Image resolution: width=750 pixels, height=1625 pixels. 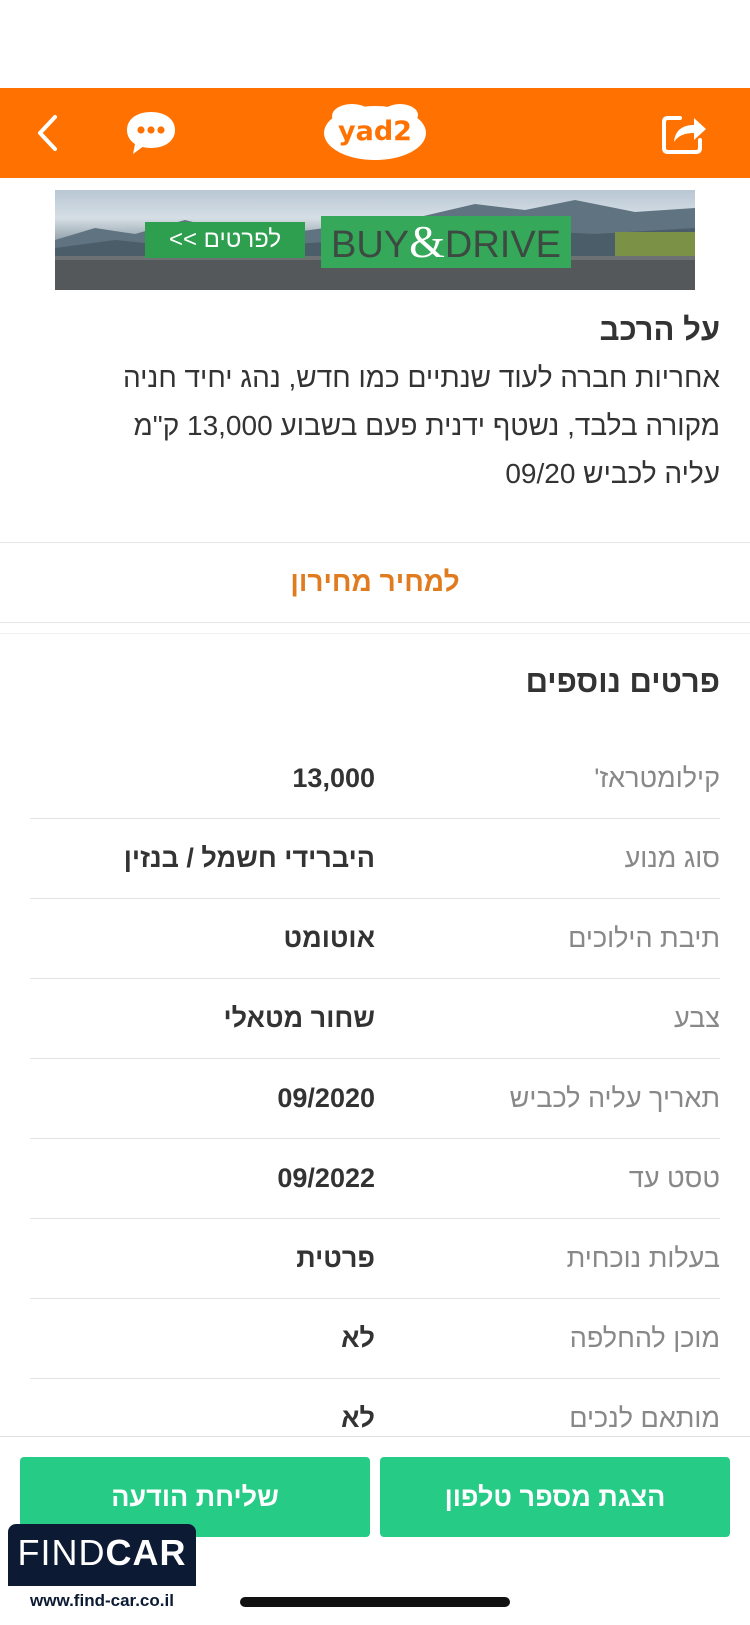 I want to click on detail-row-test: טסט עד 09/2022, so click(x=375, y=1178).